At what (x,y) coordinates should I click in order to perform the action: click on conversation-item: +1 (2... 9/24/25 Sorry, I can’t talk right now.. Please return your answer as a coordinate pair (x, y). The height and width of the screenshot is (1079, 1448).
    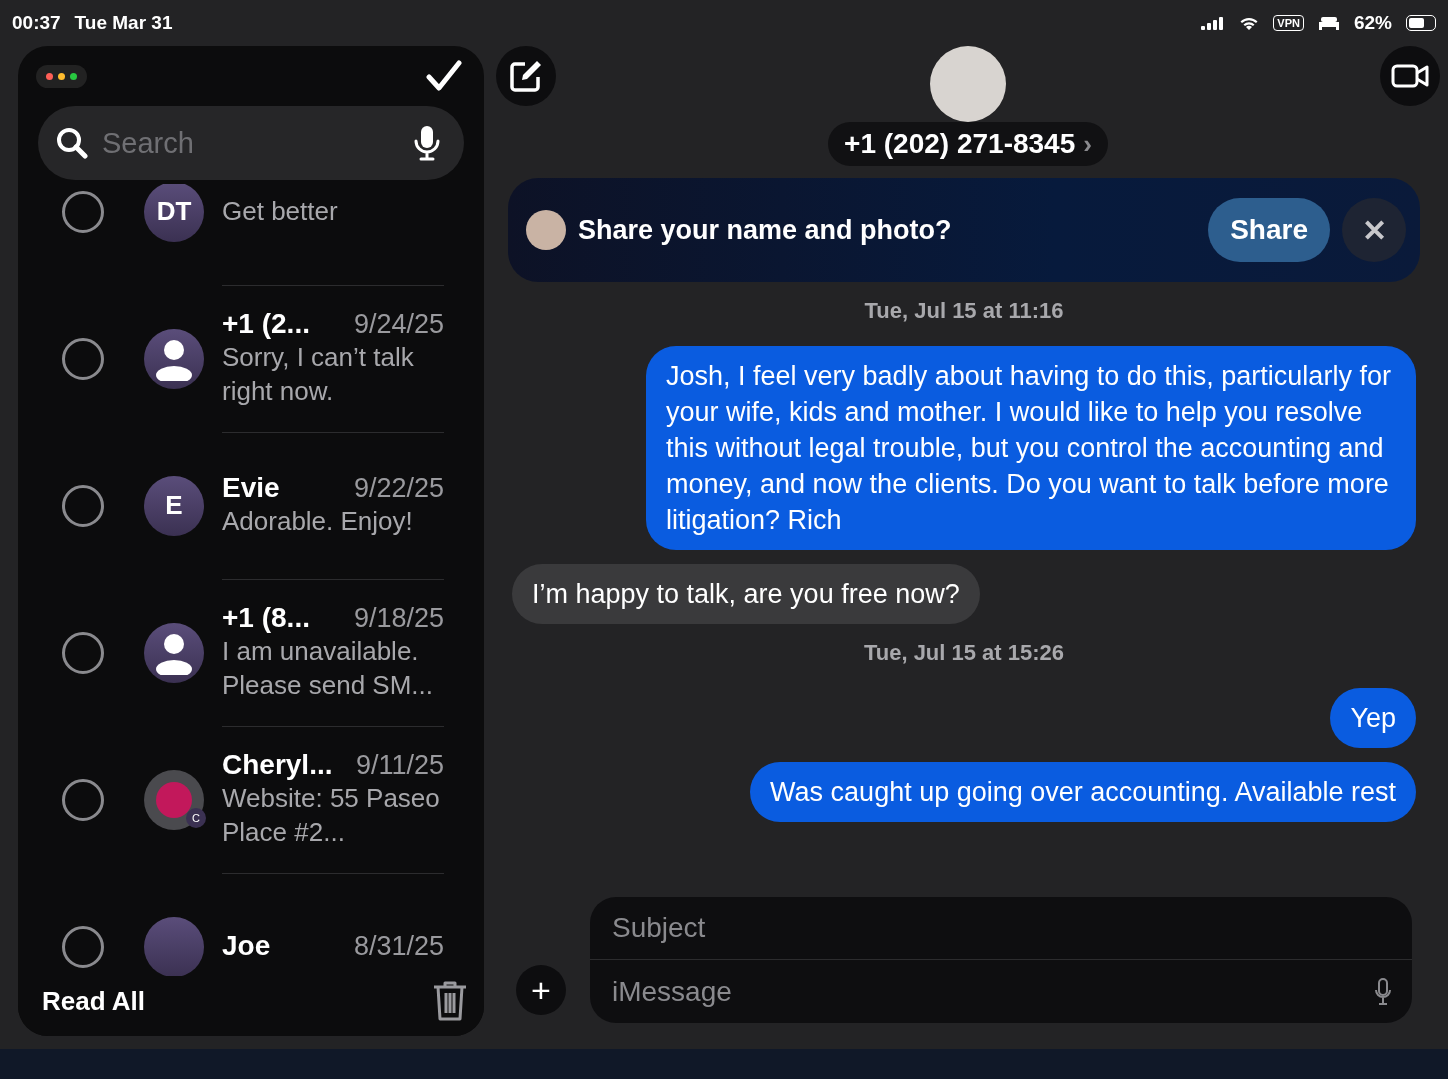
    Looking at the image, I should click on (251, 358).